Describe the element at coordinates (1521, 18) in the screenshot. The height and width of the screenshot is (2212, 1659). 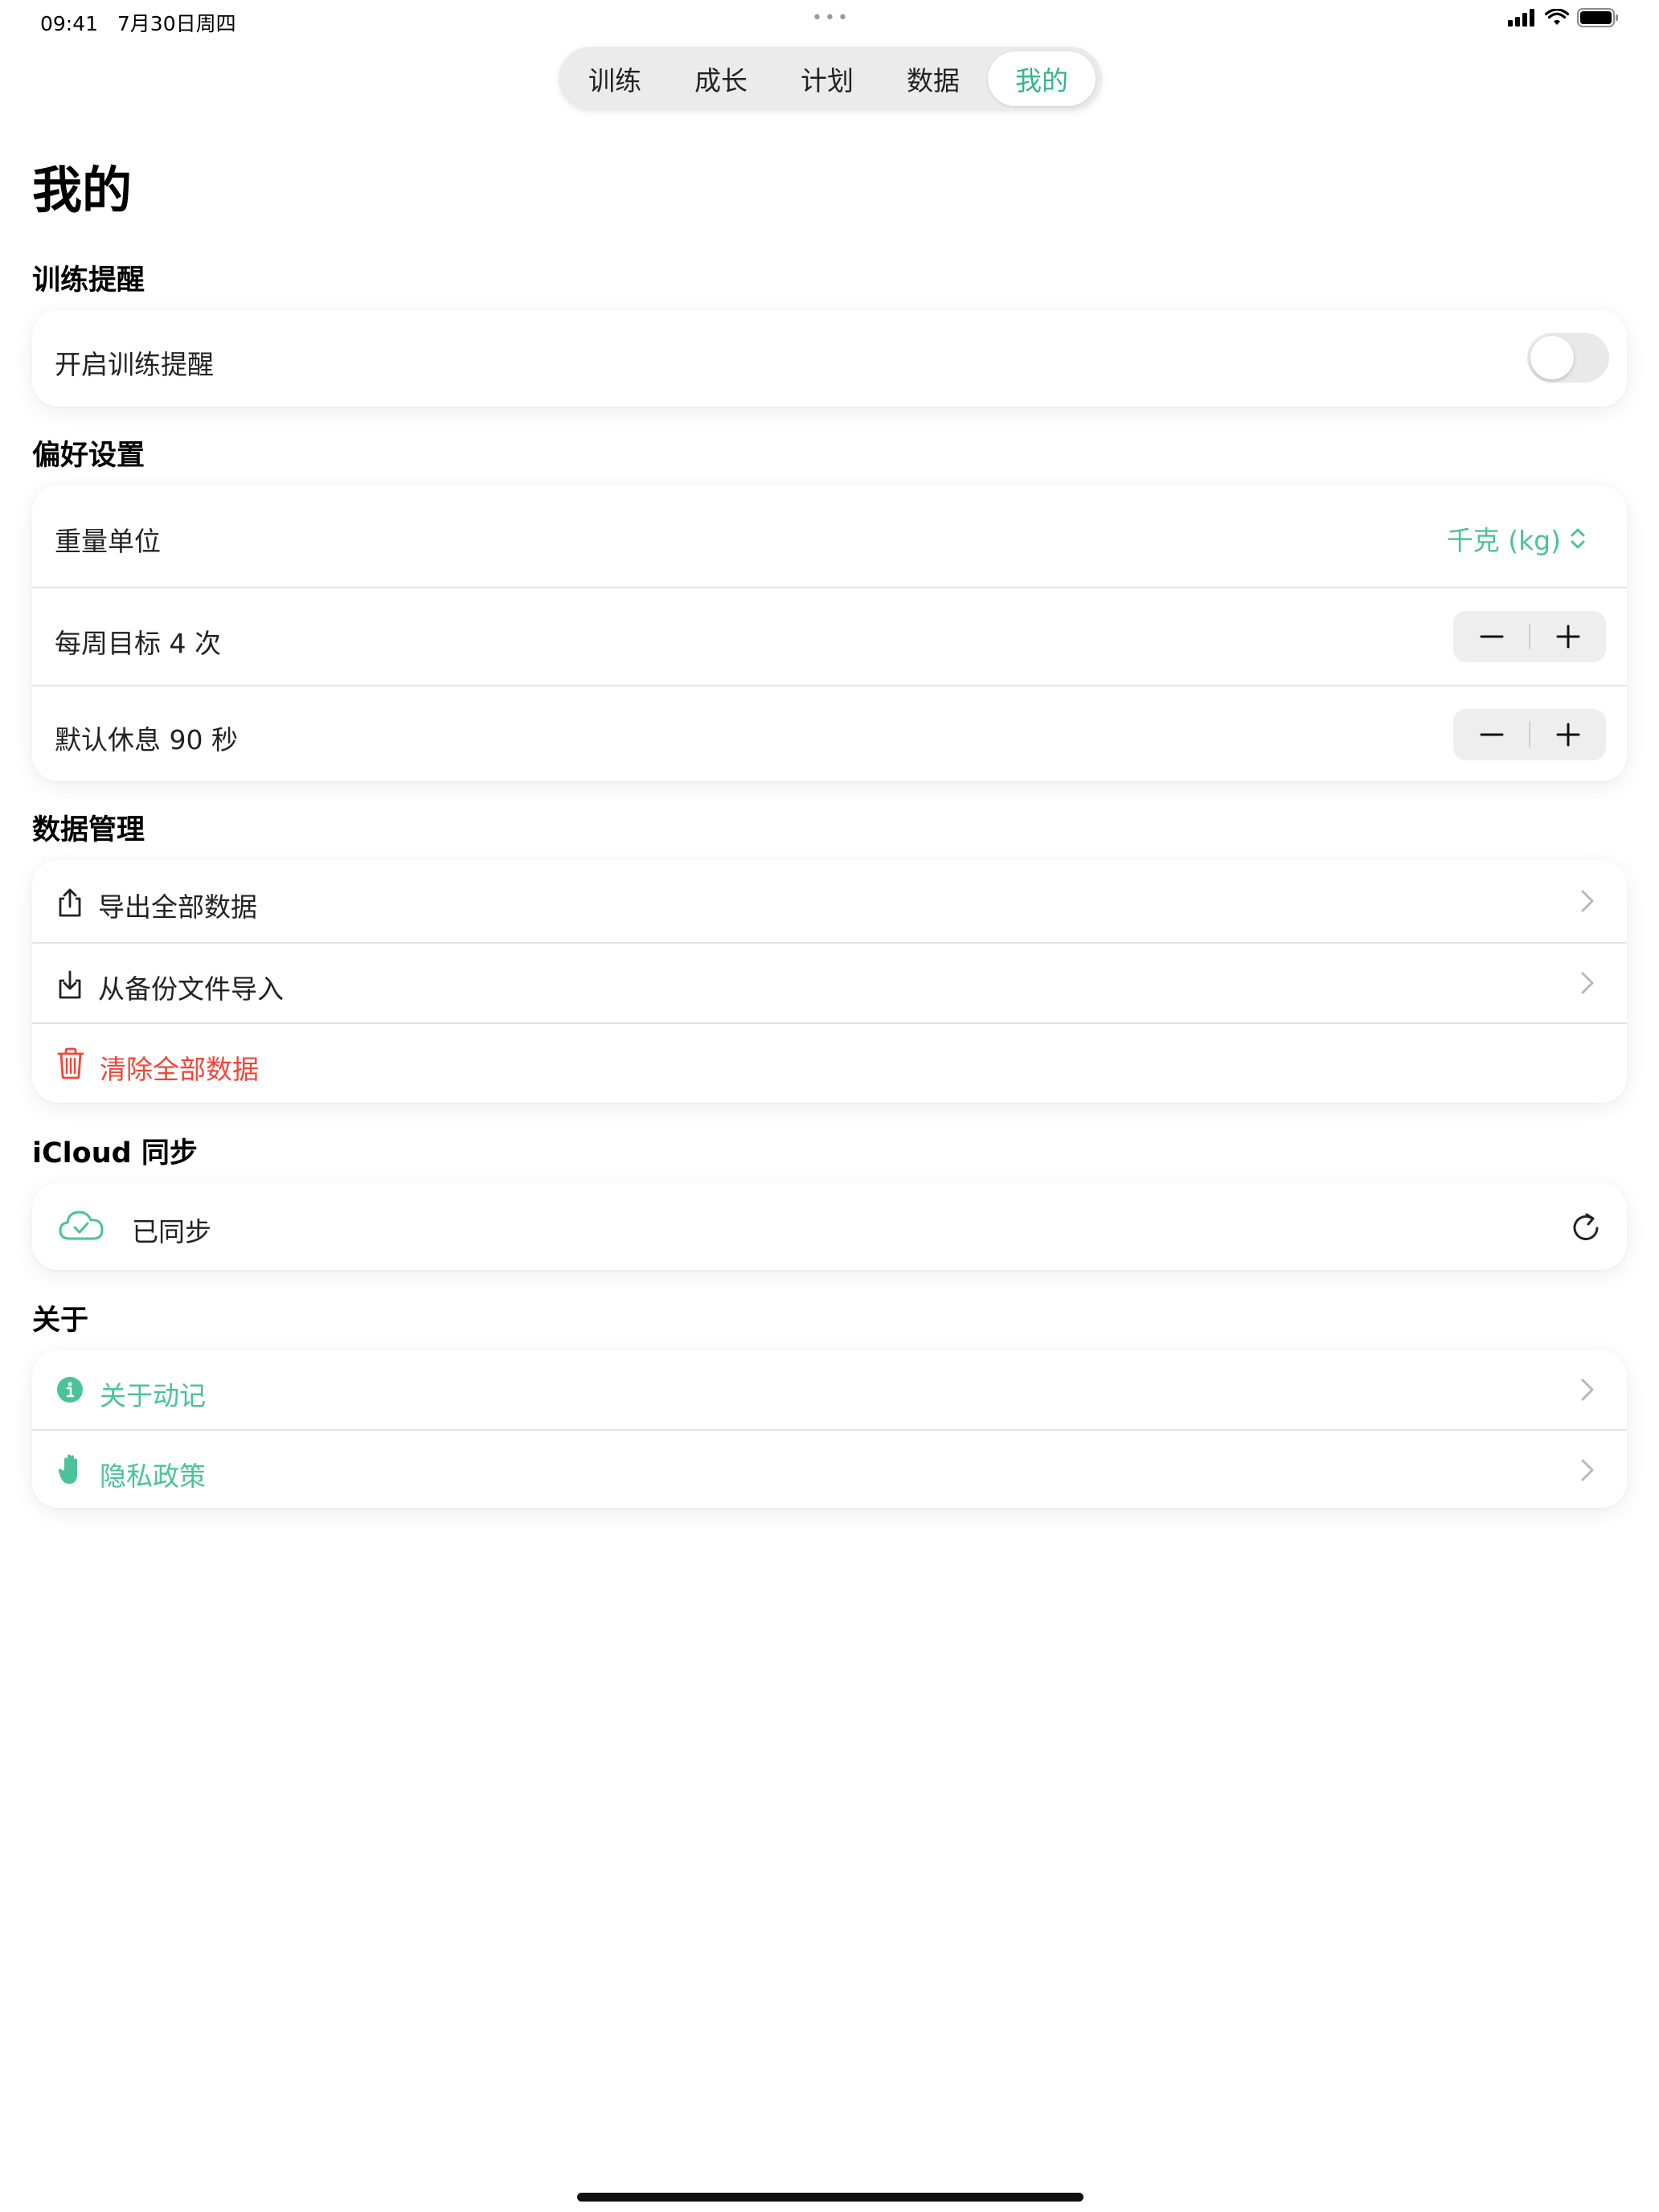
I see `cellular-signal-icon` at that location.